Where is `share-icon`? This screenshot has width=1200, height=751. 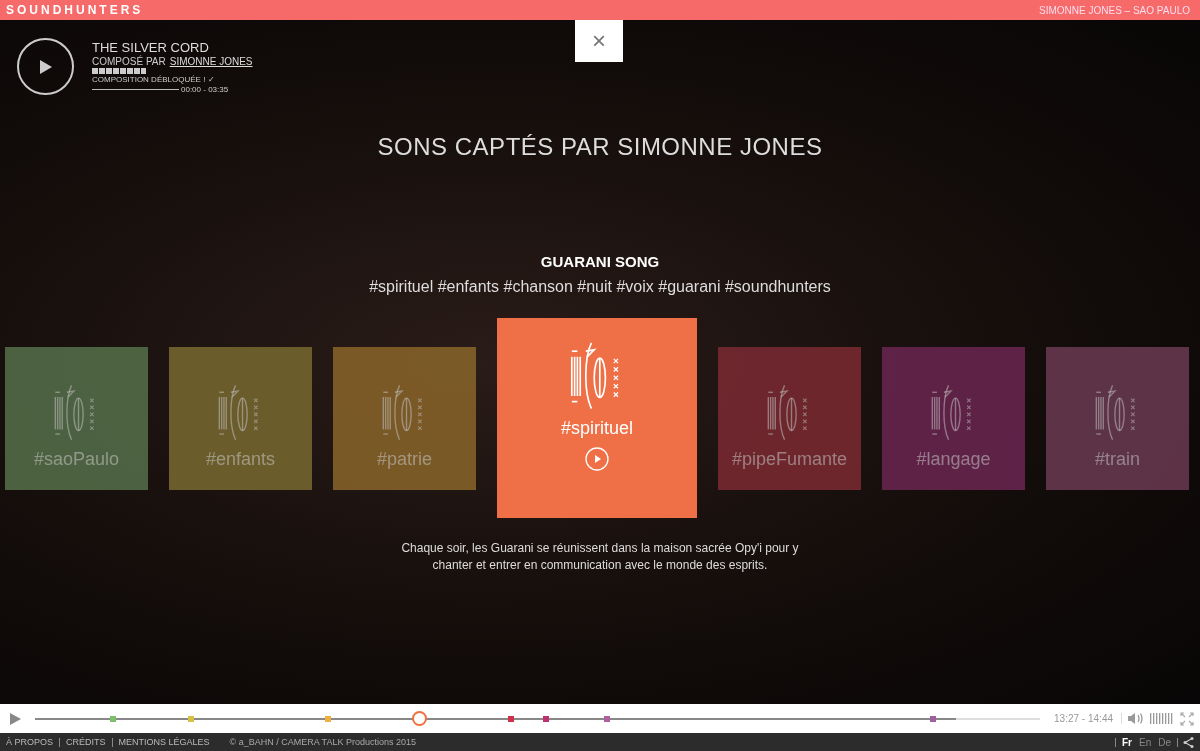 share-icon is located at coordinates (1188, 742).